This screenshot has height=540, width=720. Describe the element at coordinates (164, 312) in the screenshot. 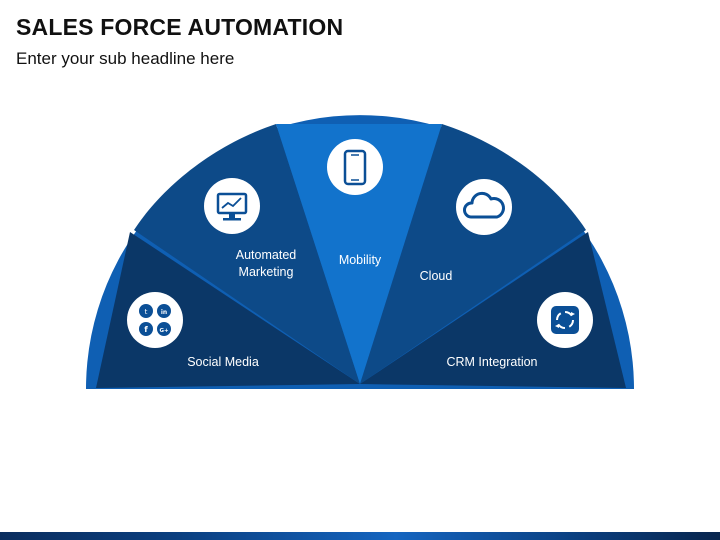

I see `svg-text: in` at that location.